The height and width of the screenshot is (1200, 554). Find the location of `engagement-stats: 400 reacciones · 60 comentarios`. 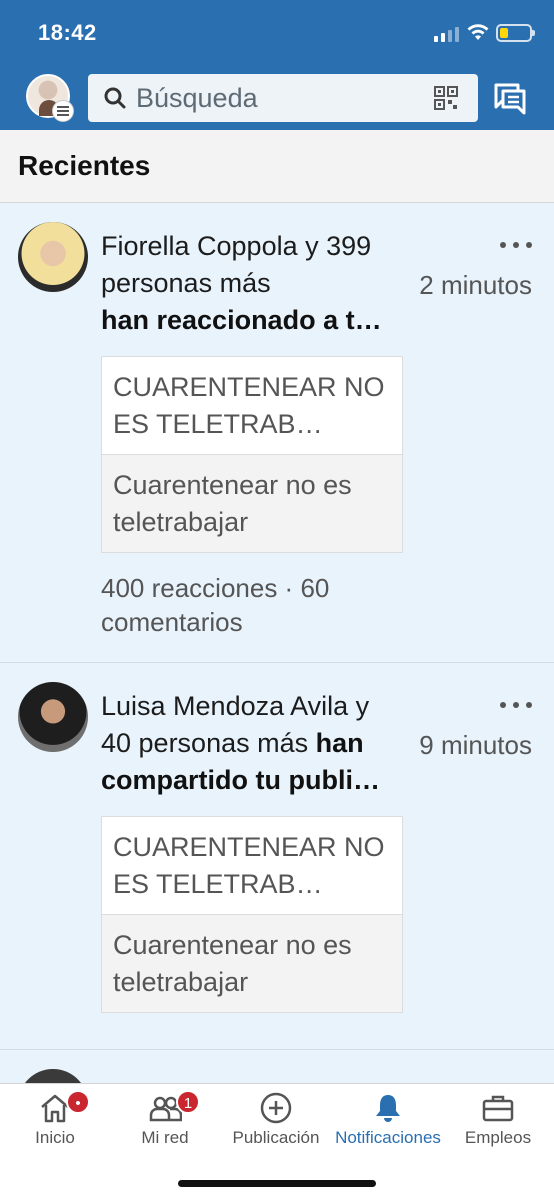

engagement-stats: 400 reacciones · 60 comentarios is located at coordinates (251, 605).